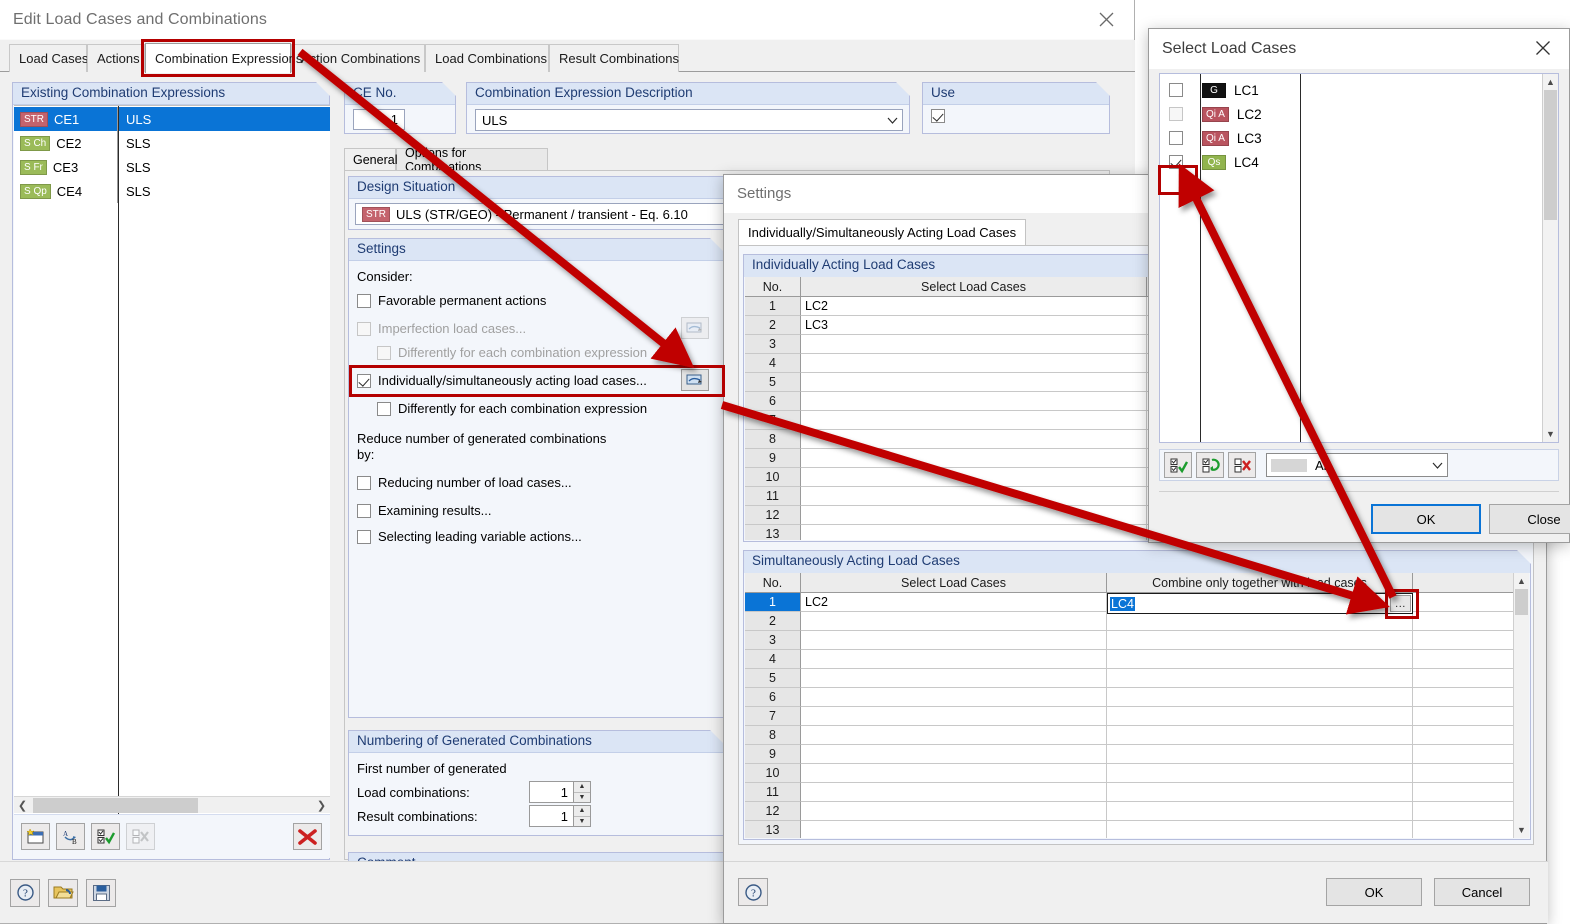 This screenshot has width=1570, height=924. What do you see at coordinates (1359, 90) in the screenshot?
I see `list-item: G LC1` at bounding box center [1359, 90].